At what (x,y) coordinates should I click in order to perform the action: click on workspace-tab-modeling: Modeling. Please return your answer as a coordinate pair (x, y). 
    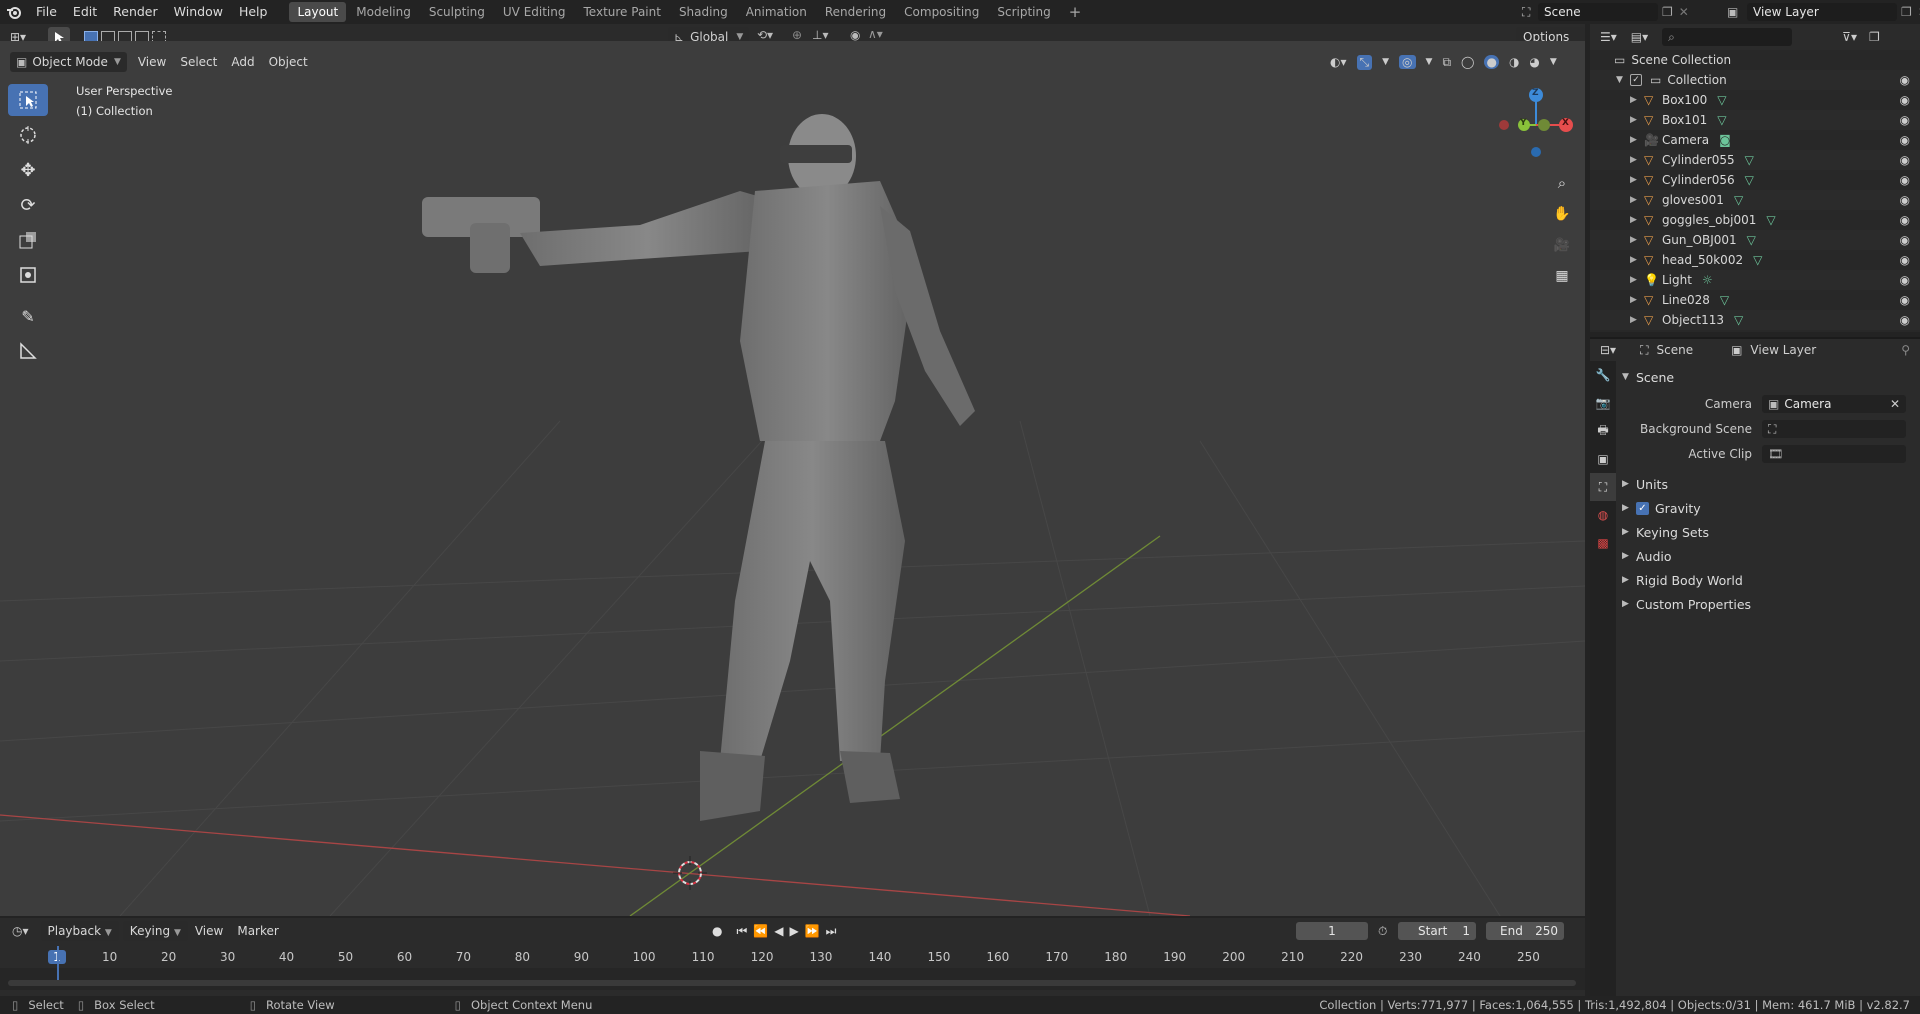
    Looking at the image, I should click on (383, 12).